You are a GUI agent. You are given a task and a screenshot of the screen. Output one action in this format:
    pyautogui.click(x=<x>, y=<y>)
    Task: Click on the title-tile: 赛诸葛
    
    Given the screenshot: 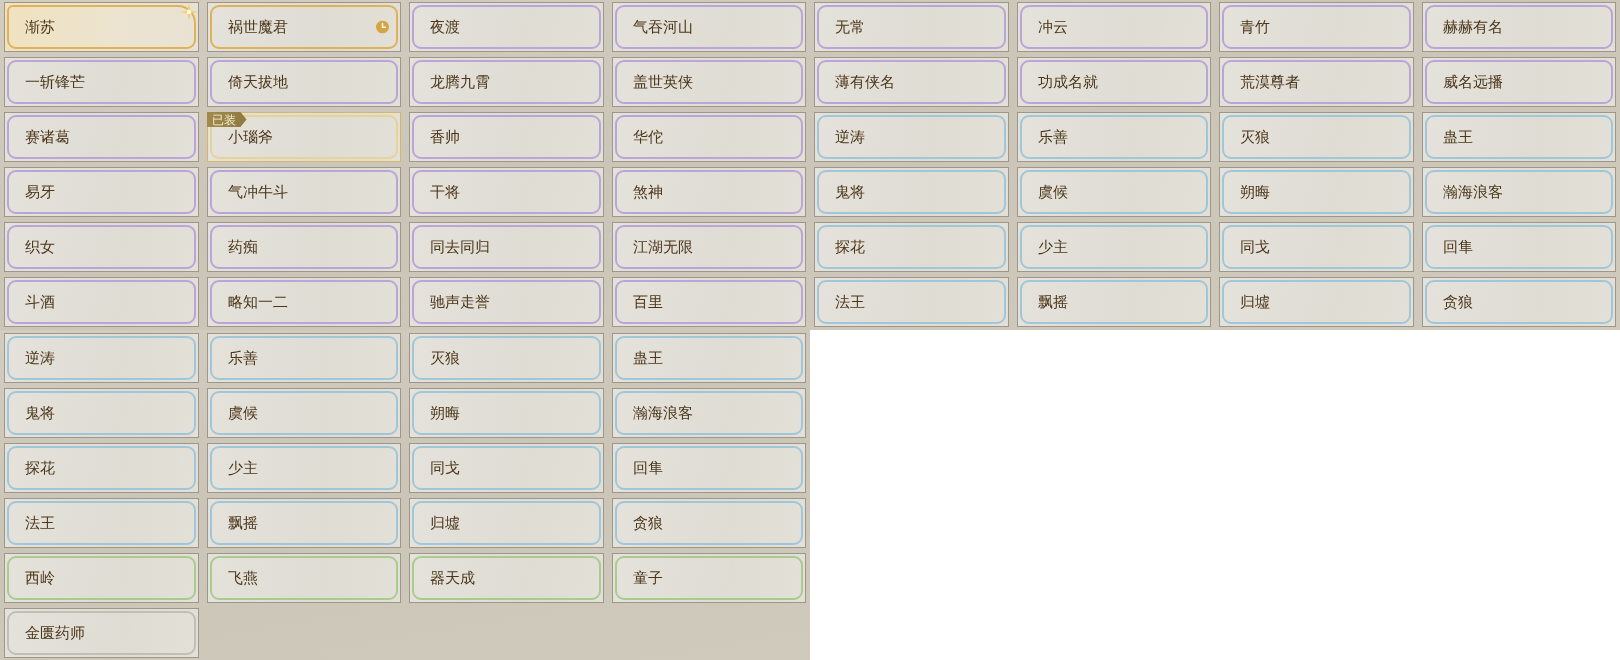 What is the action you would take?
    pyautogui.click(x=101, y=137)
    